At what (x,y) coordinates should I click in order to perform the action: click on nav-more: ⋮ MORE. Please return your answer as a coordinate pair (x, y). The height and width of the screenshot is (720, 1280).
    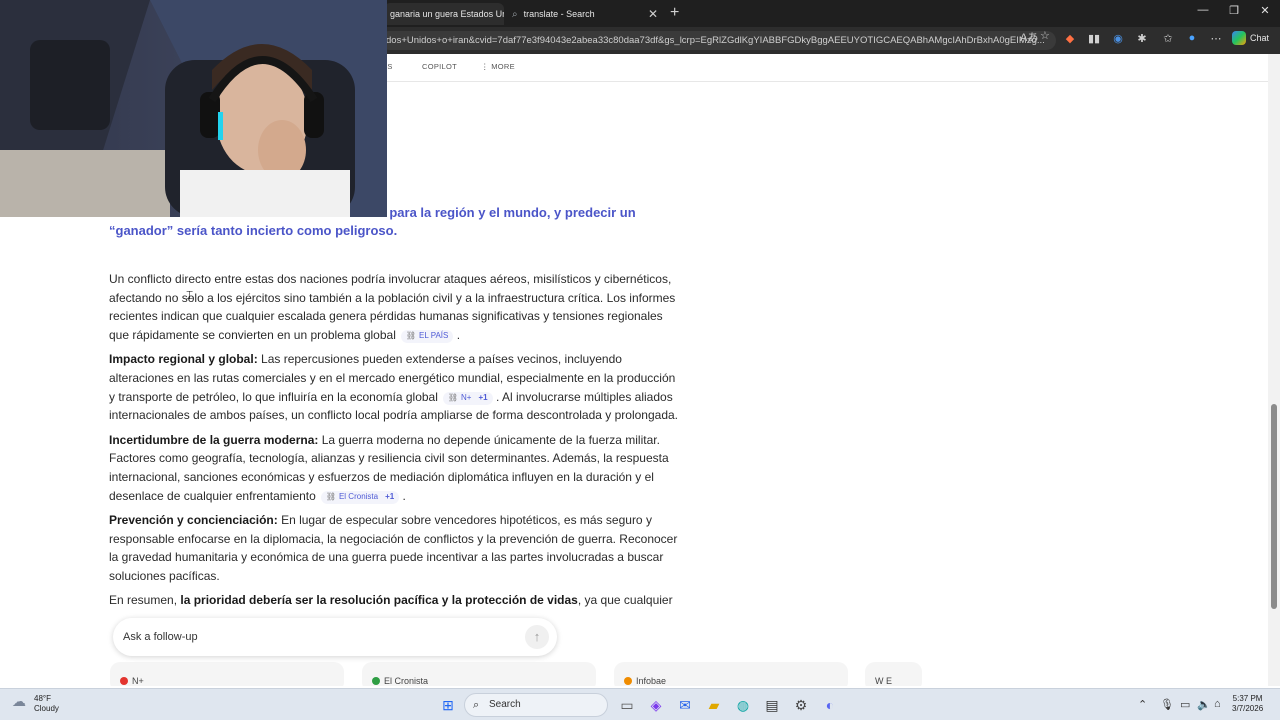
    Looking at the image, I should click on (498, 66).